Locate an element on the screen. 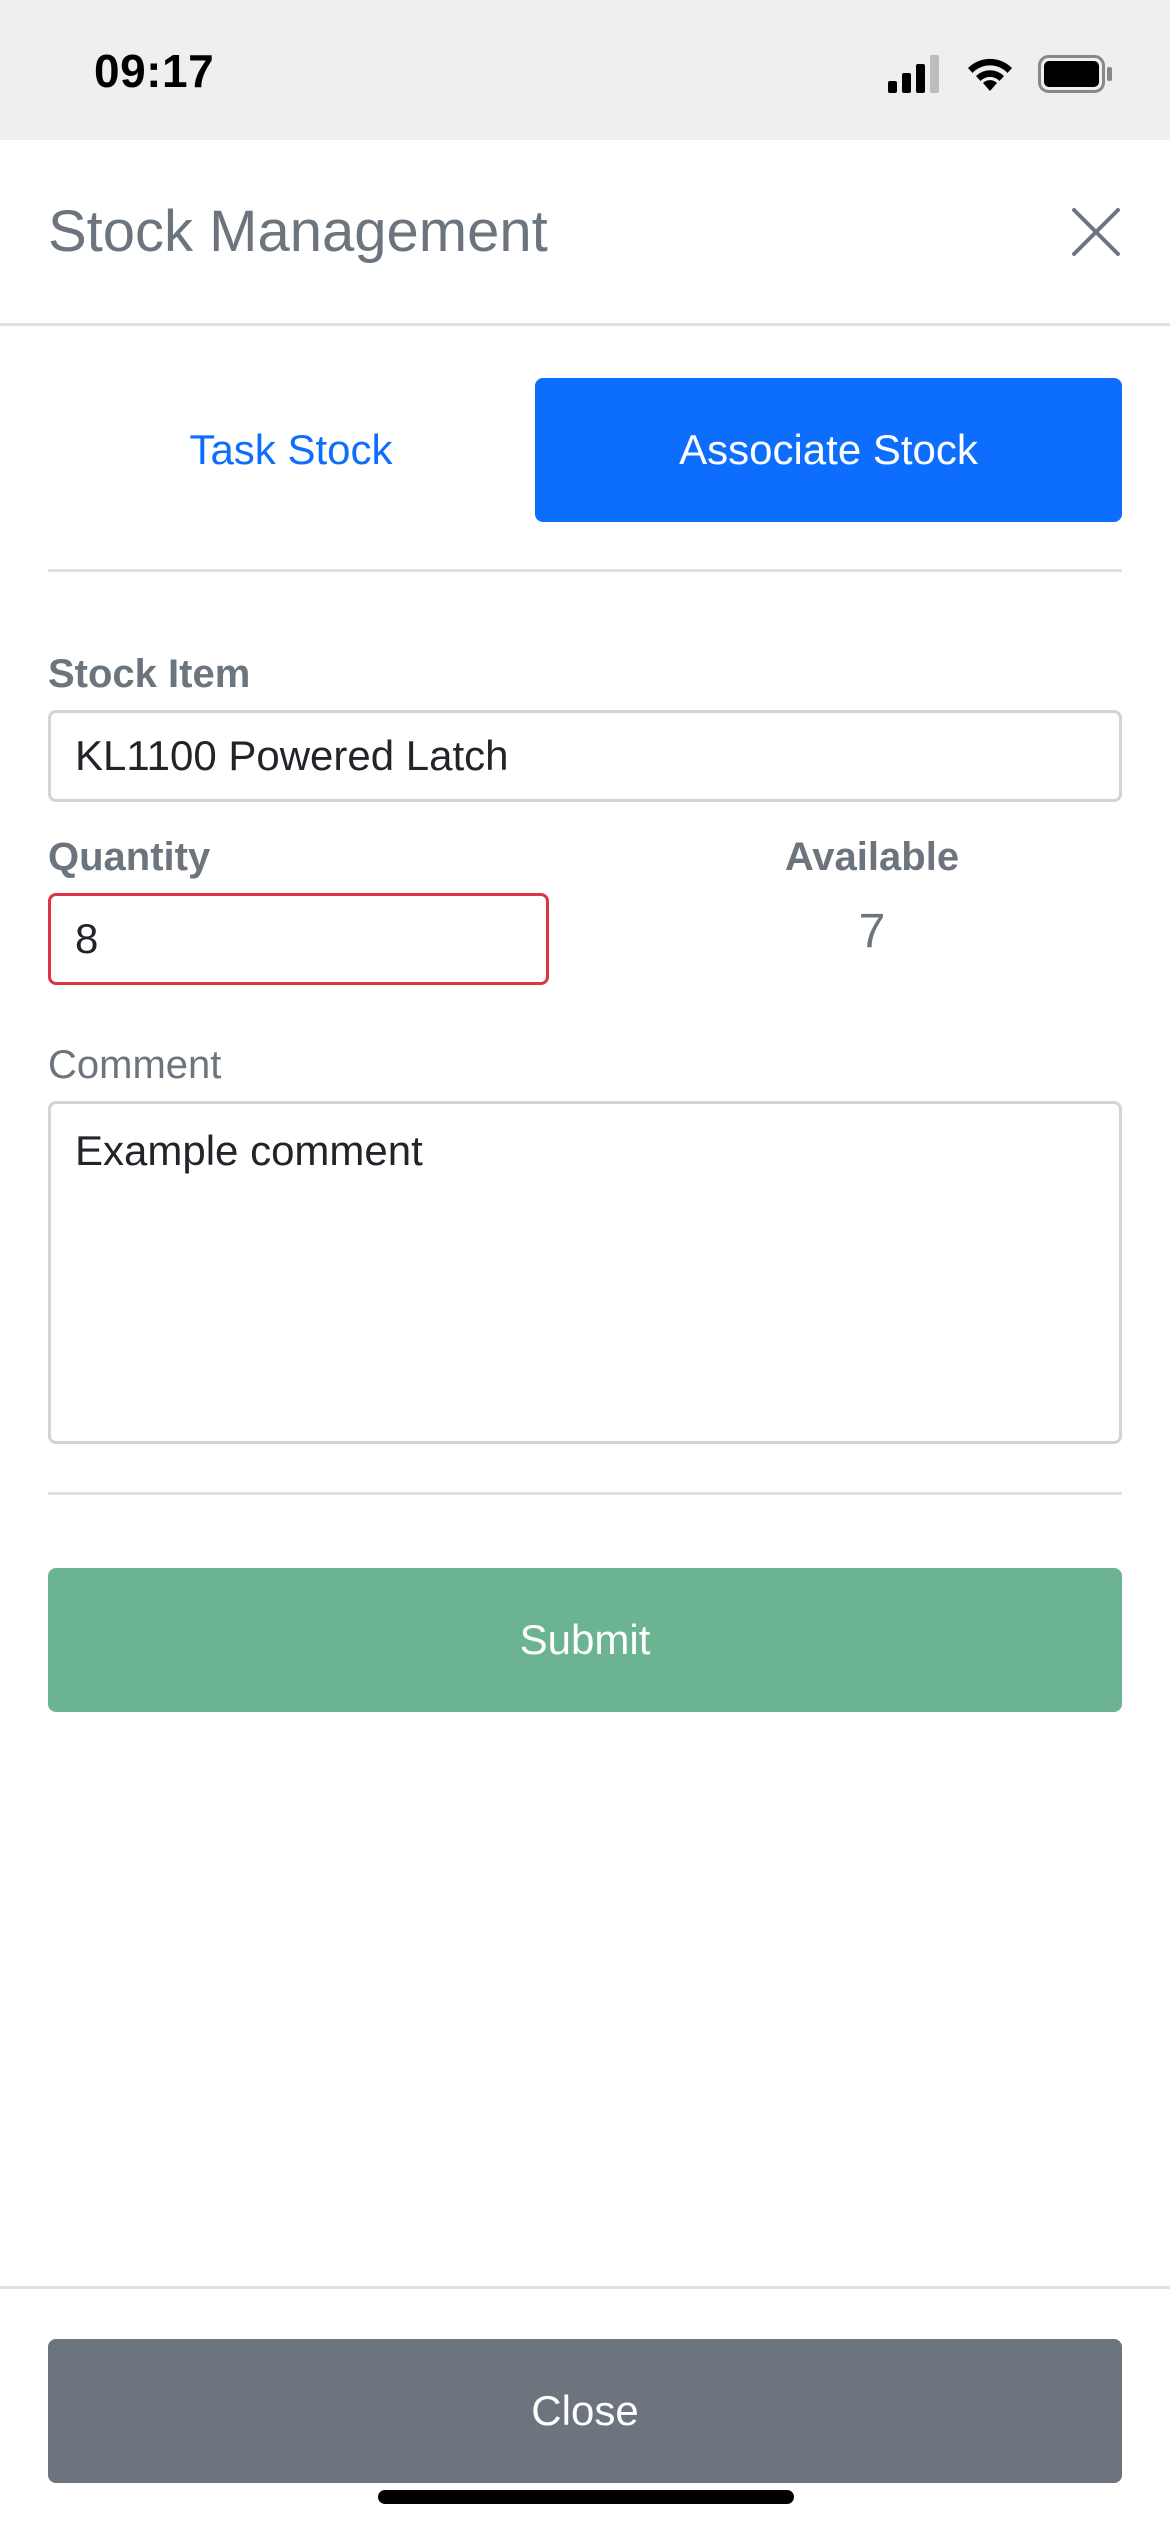 This screenshot has width=1170, height=2532. comment-textarea: Example comment is located at coordinates (585, 1272).